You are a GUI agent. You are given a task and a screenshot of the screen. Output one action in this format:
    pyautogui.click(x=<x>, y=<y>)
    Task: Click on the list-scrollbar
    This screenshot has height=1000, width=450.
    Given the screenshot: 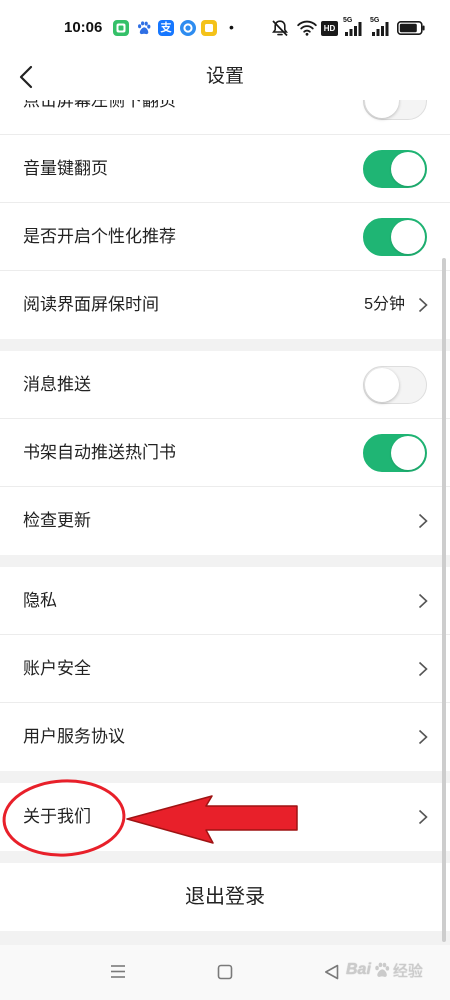 What is the action you would take?
    pyautogui.click(x=444, y=600)
    